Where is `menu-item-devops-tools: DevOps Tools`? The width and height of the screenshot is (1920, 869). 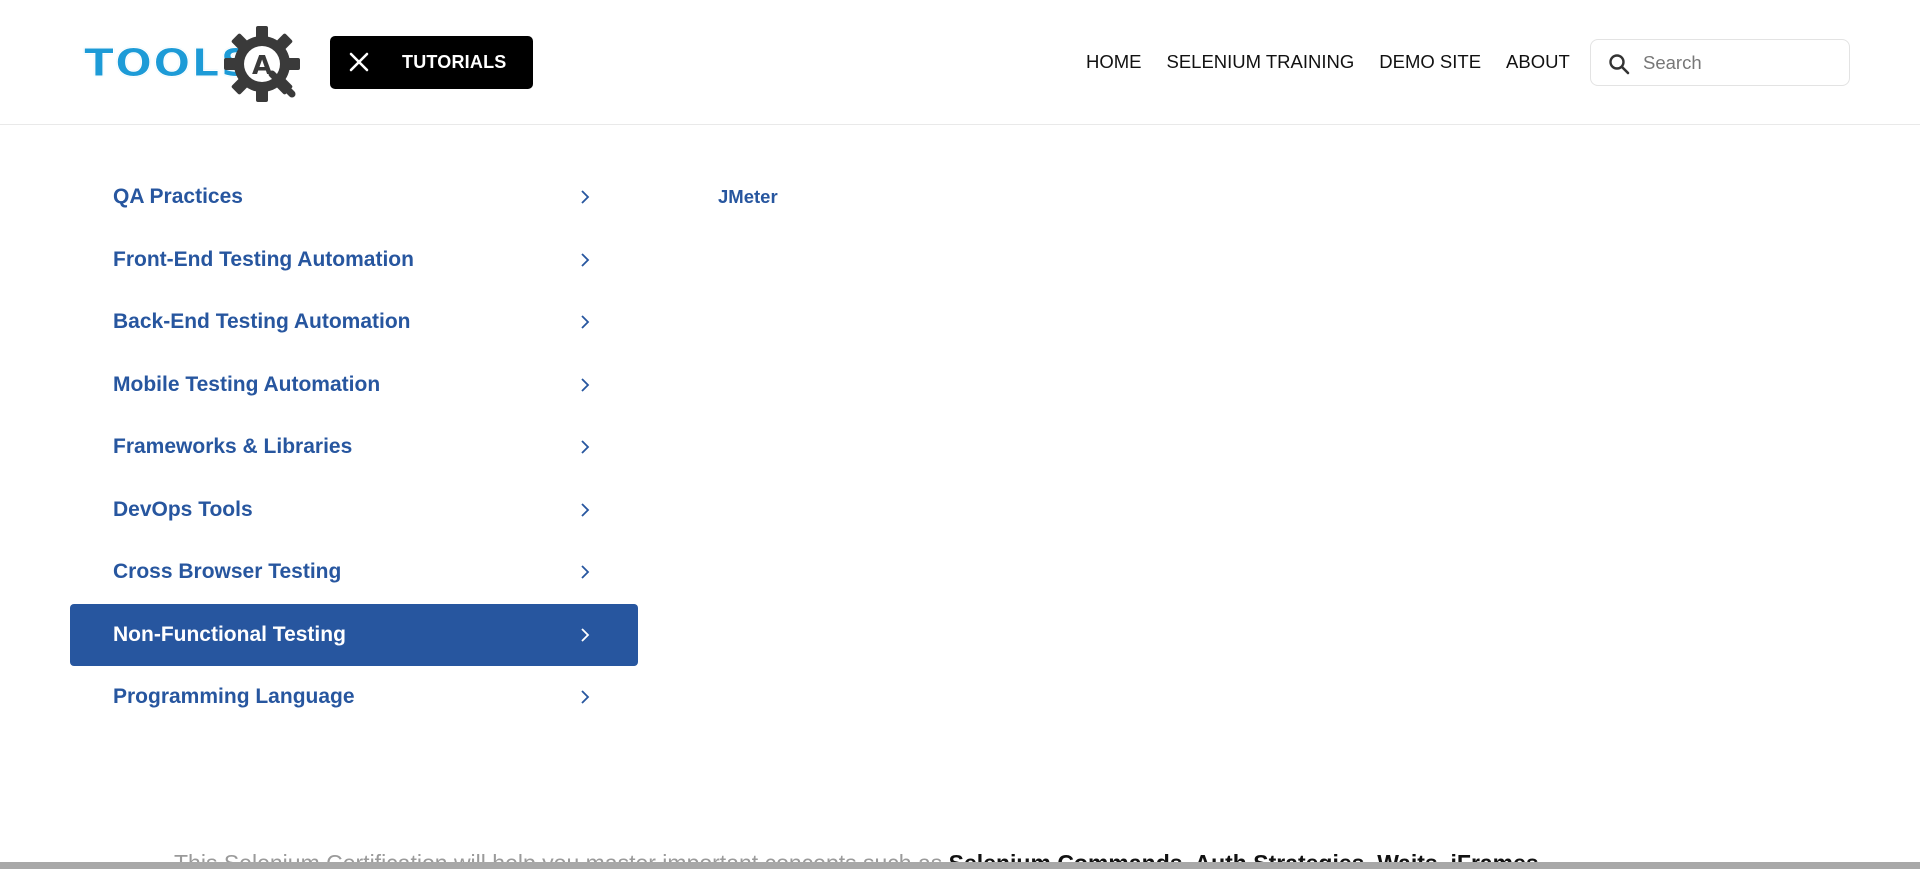 menu-item-devops-tools: DevOps Tools is located at coordinates (354, 510).